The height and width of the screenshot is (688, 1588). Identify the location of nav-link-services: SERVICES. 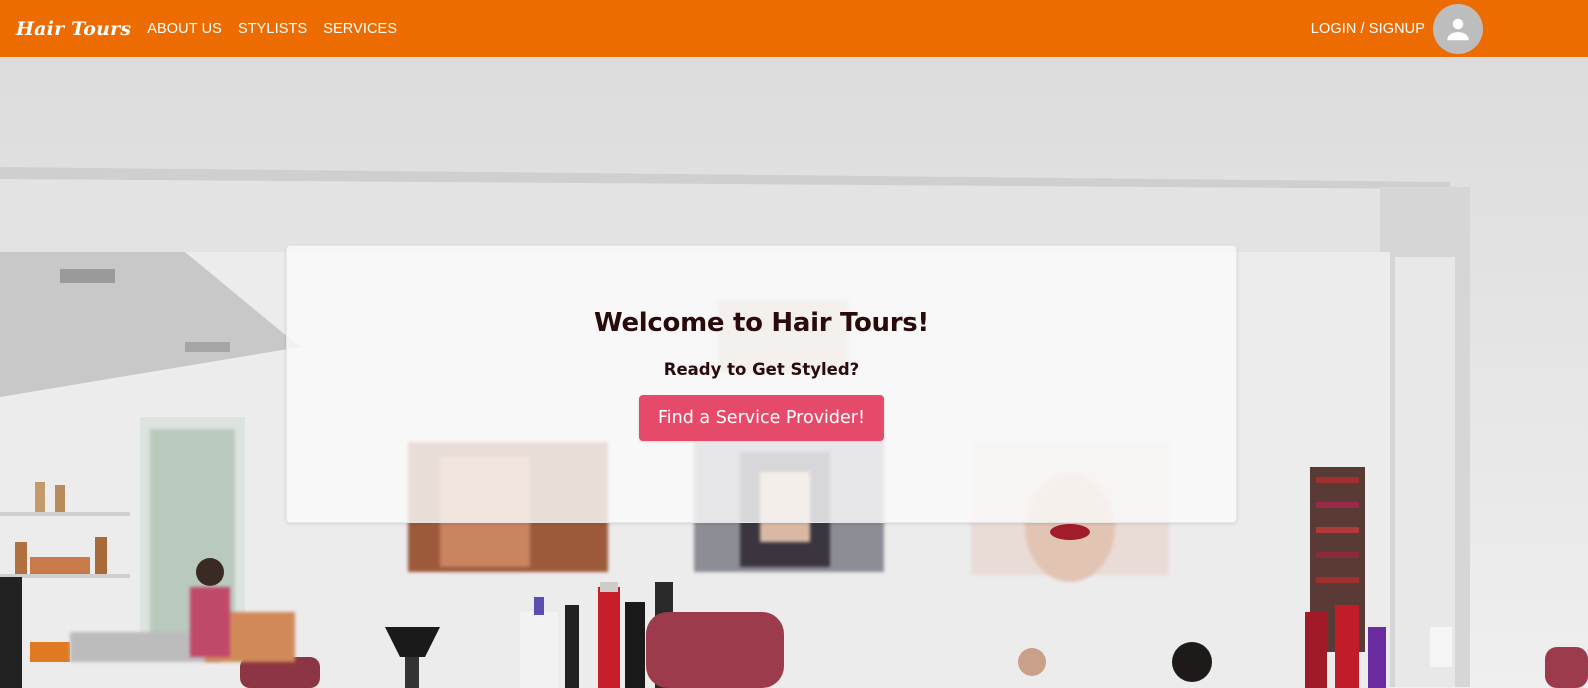
(360, 29).